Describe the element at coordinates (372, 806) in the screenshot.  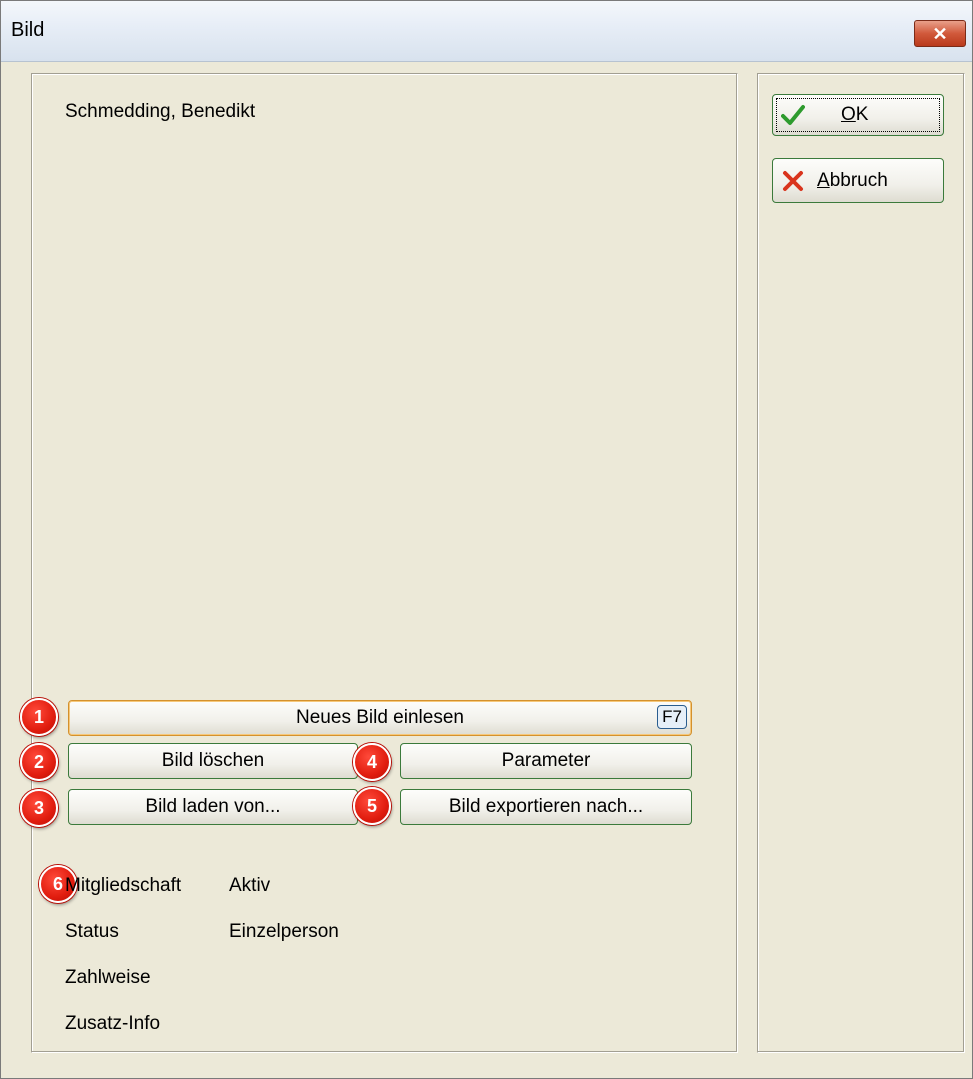
I see `marker-5: 5` at that location.